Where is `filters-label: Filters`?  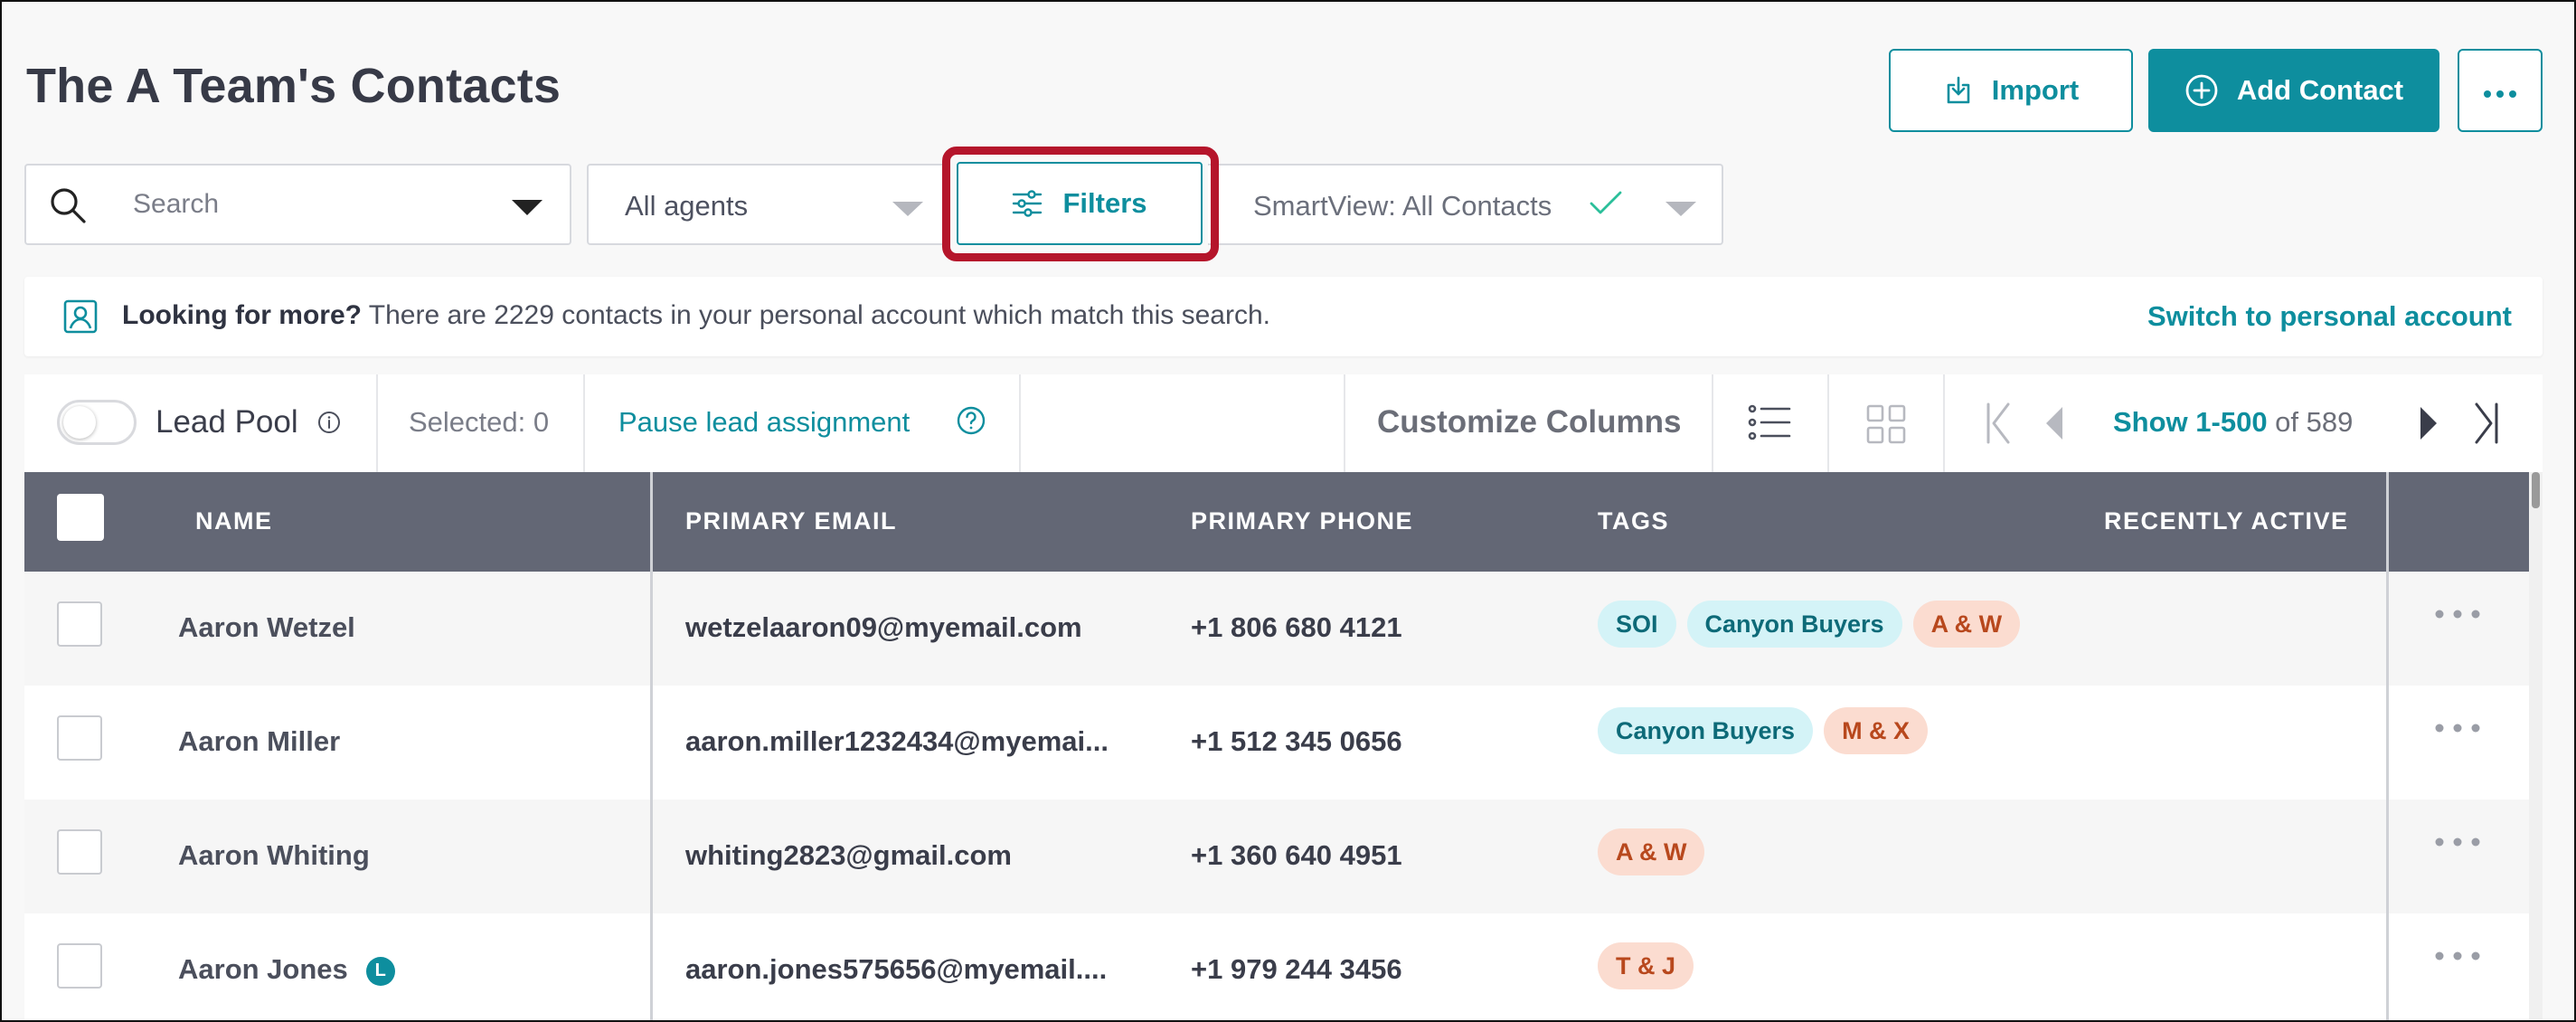 filters-label: Filters is located at coordinates (1104, 203).